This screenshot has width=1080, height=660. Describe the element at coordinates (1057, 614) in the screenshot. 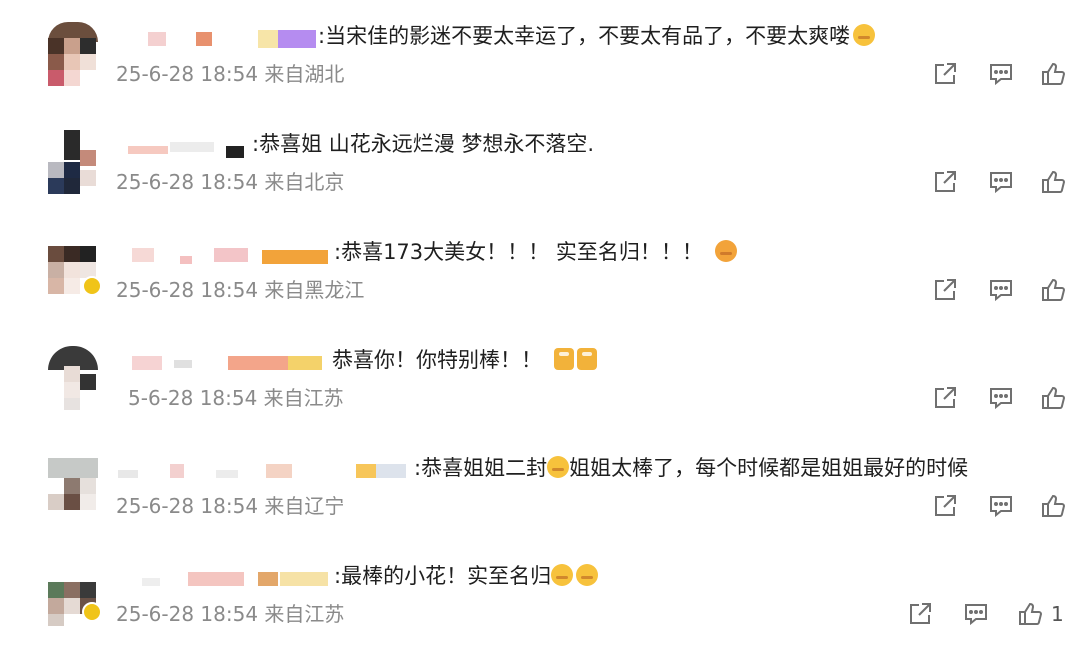

I see `like-count: 1` at that location.